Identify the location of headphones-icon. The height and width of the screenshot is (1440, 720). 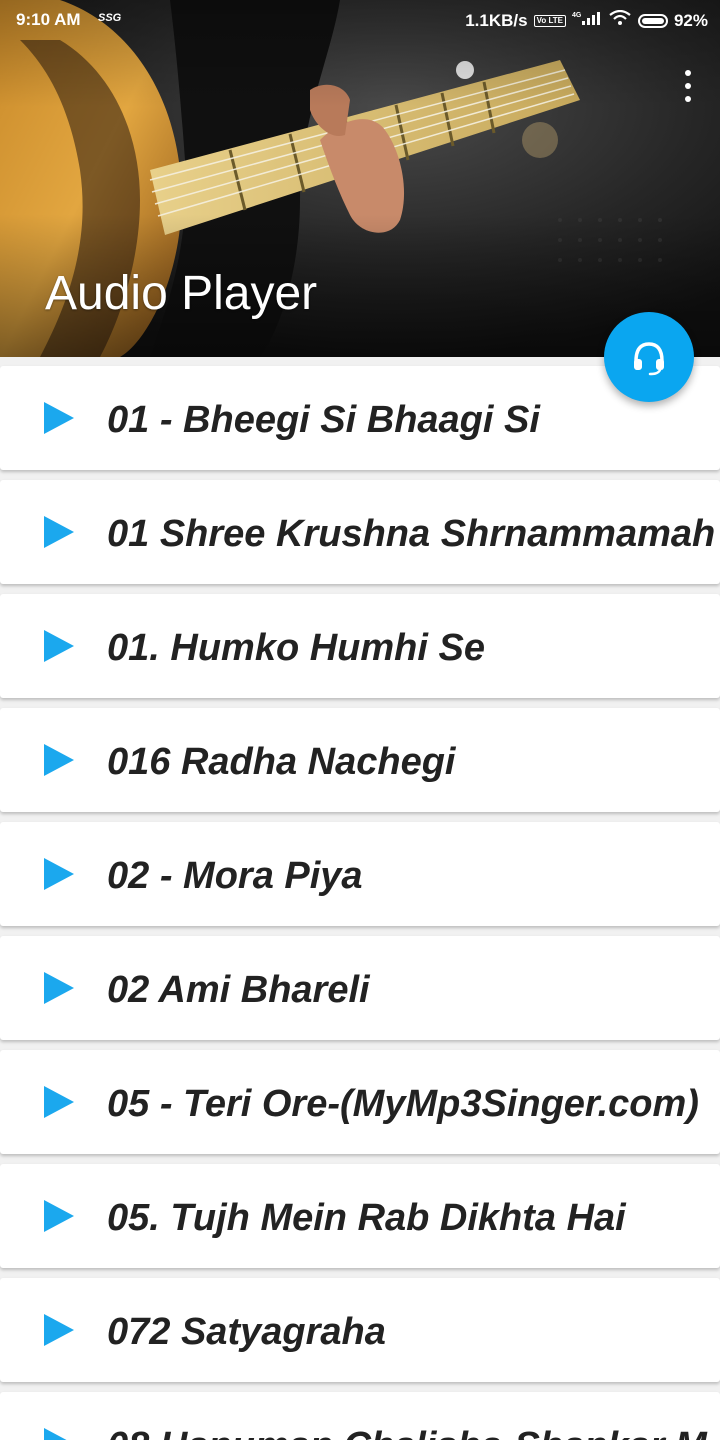
(649, 359).